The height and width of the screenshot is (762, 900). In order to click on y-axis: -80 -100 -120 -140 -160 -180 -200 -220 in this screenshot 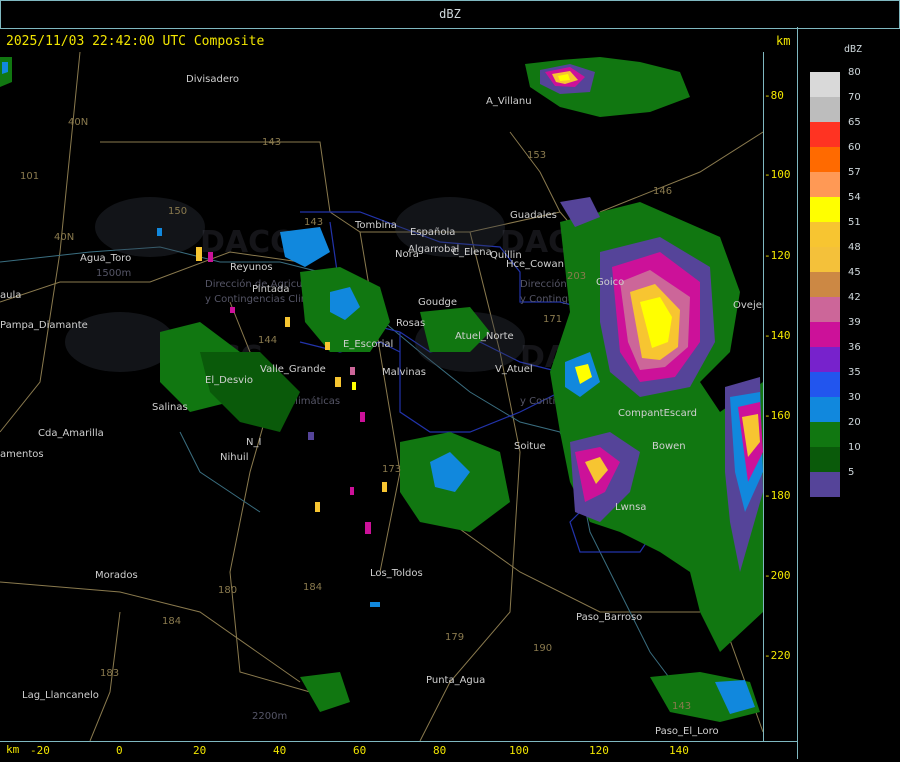, I will do `click(780, 396)`.